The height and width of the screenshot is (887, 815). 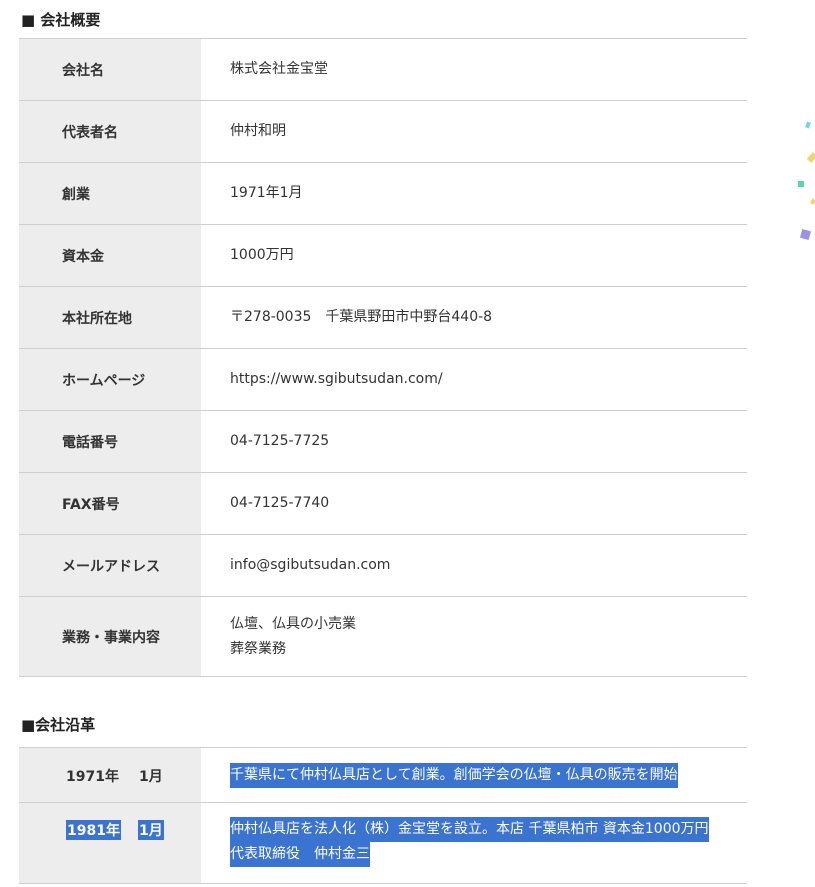 What do you see at coordinates (474, 441) in the screenshot?
I see `phone-value: 04-7125-7725` at bounding box center [474, 441].